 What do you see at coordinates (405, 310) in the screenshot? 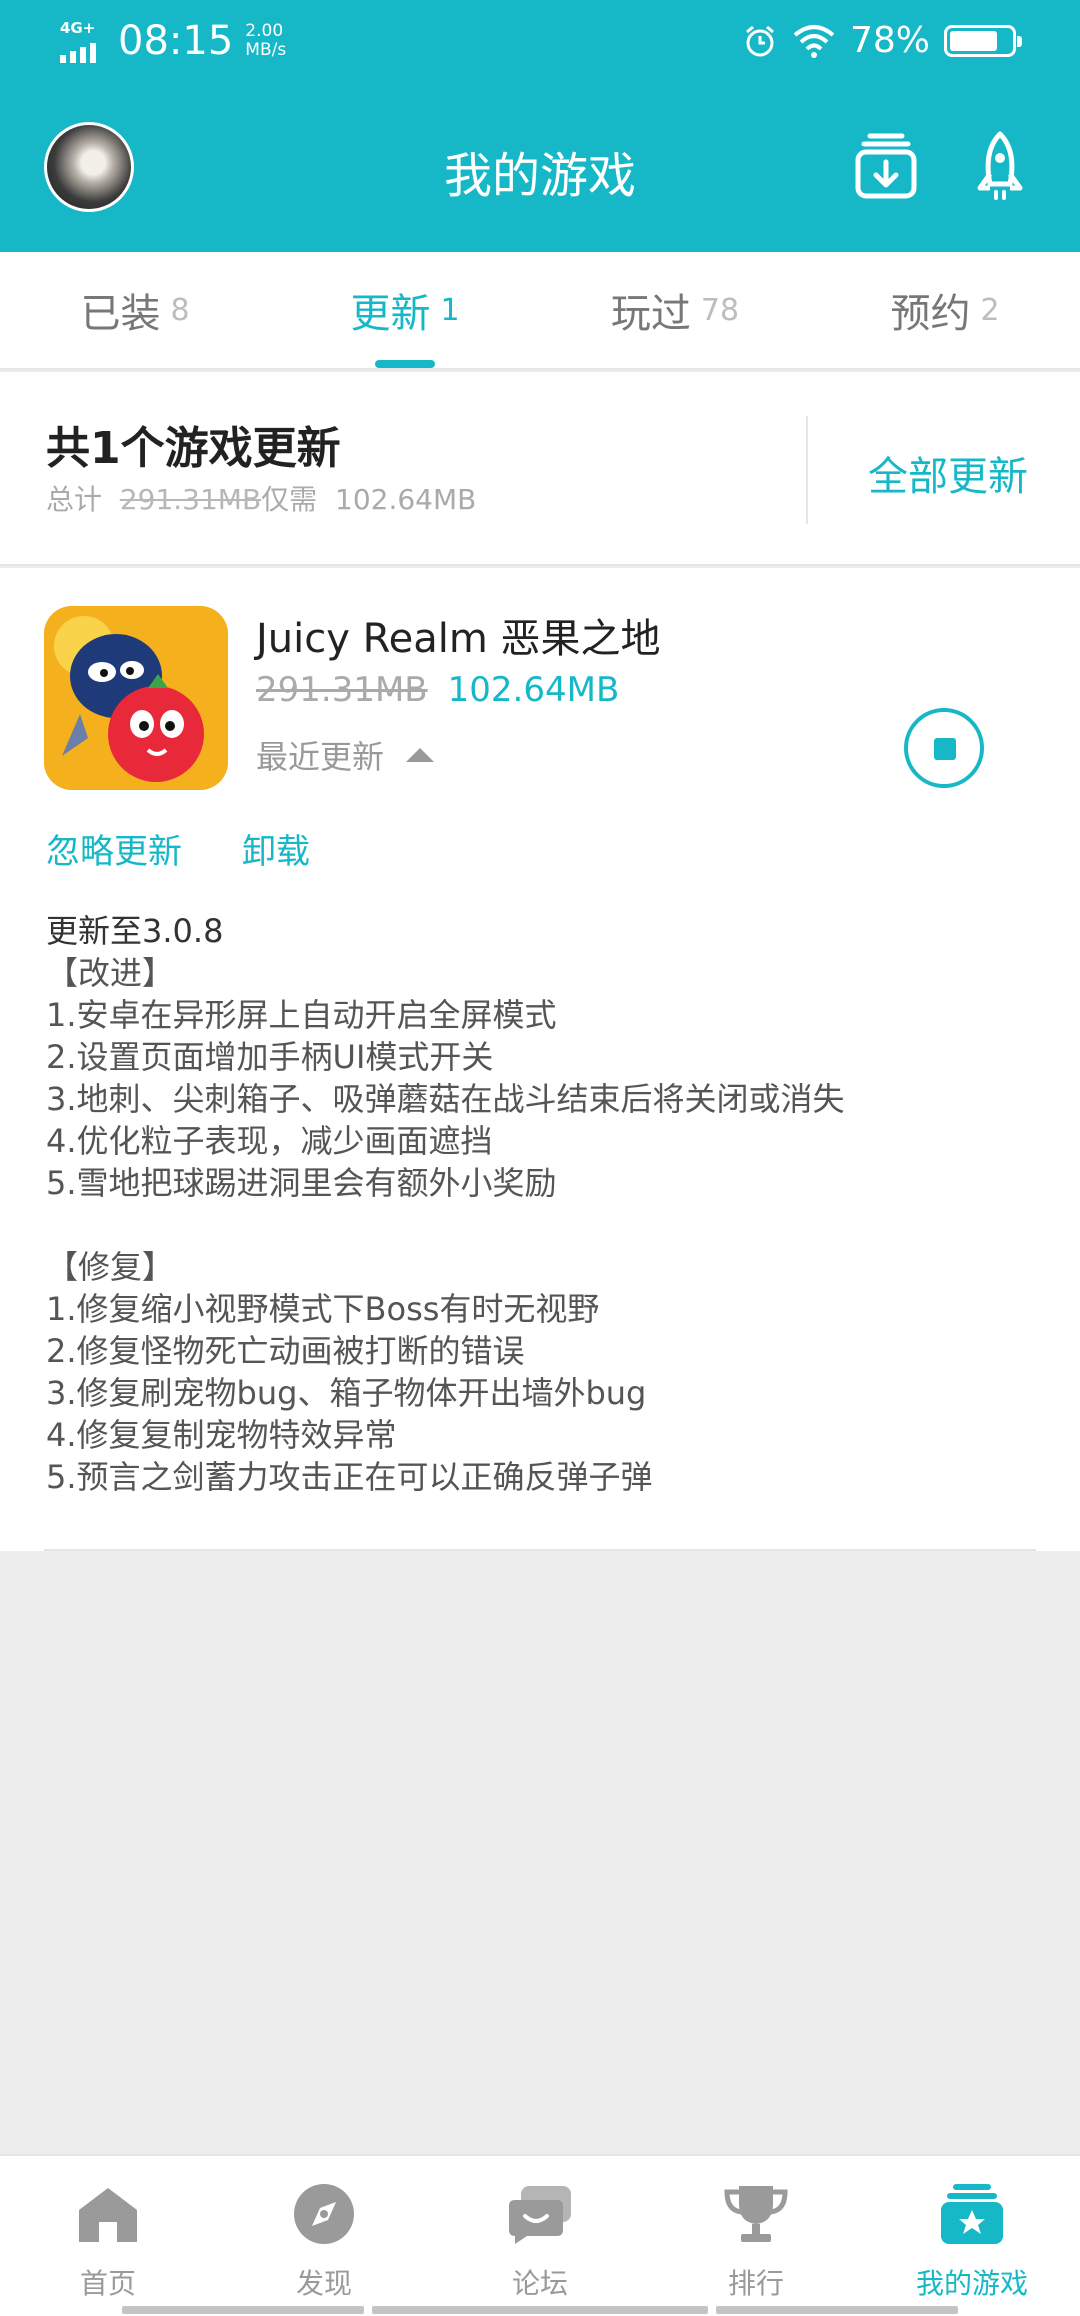
I see `tab-updates: 更新 1` at bounding box center [405, 310].